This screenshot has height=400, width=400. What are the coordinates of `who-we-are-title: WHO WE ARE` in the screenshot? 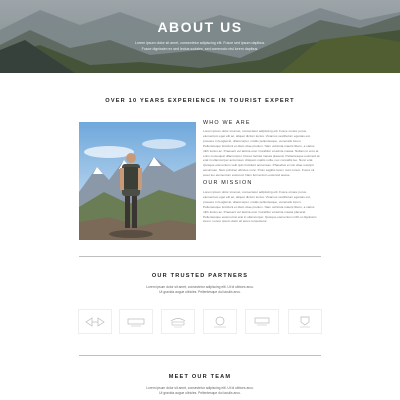 It's located at (227, 123).